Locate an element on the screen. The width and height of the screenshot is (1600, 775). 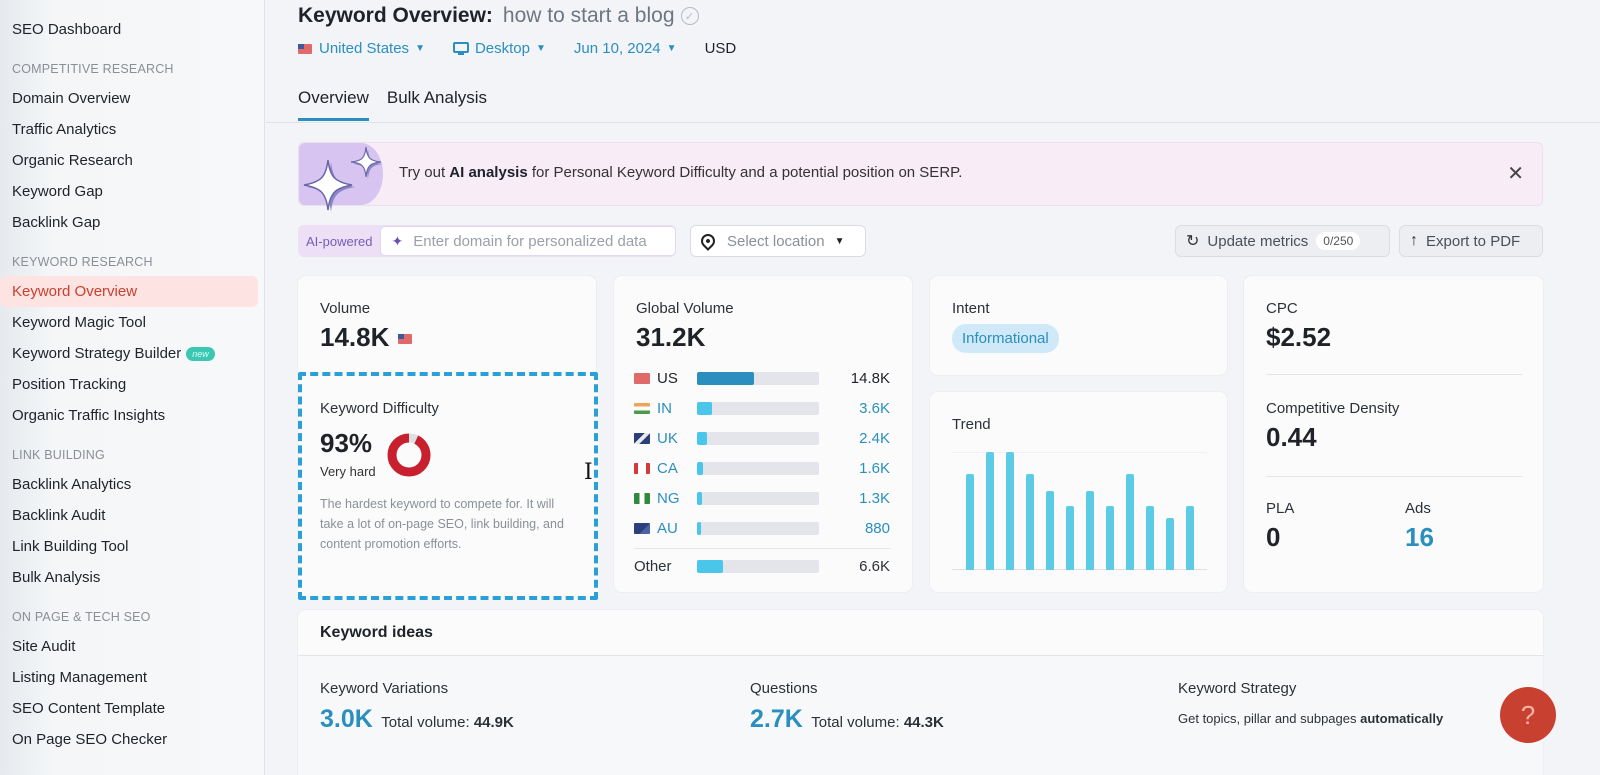
sidebar-item-domain-overview: Domain Overview is located at coordinates (129, 98).